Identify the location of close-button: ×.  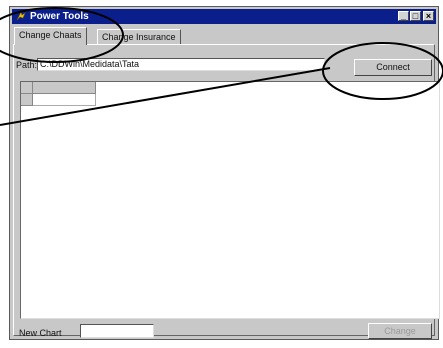
(428, 16).